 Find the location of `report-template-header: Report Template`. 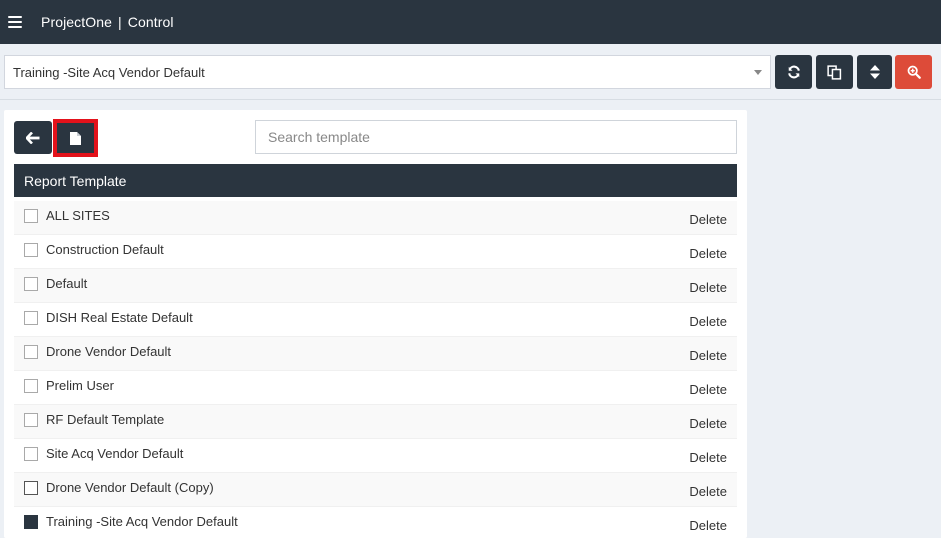

report-template-header: Report Template is located at coordinates (375, 180).